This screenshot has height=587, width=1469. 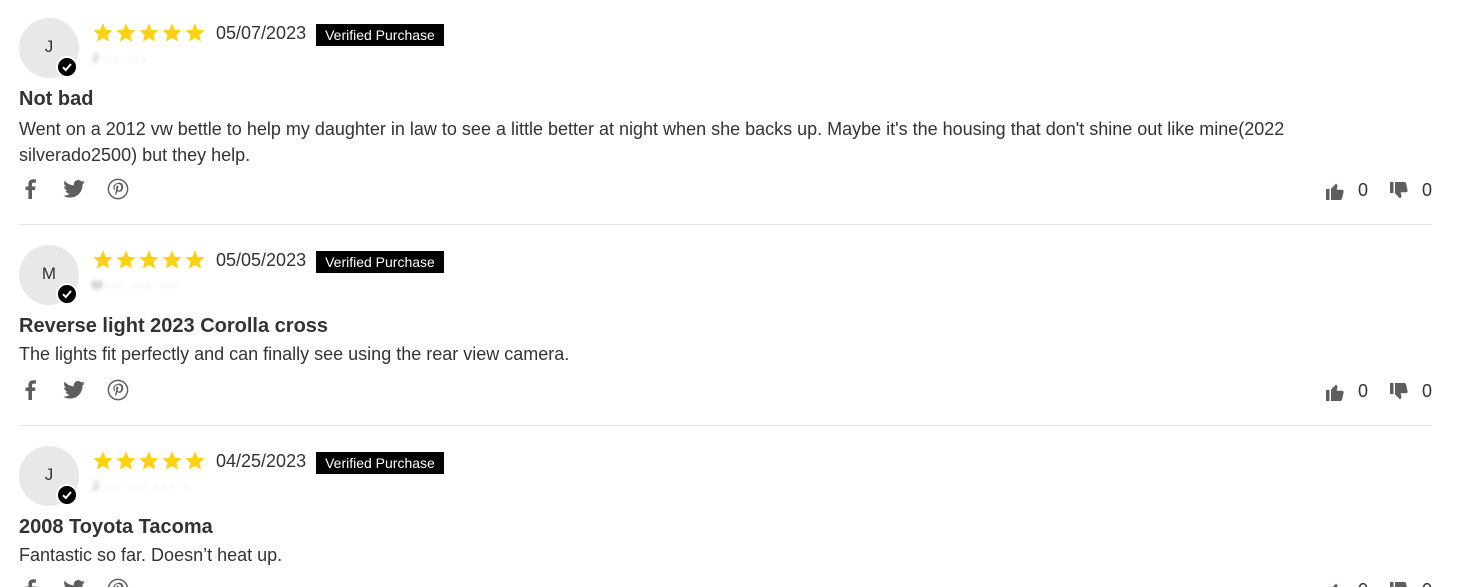 What do you see at coordinates (56, 99) in the screenshot?
I see `review-title: Not bad` at bounding box center [56, 99].